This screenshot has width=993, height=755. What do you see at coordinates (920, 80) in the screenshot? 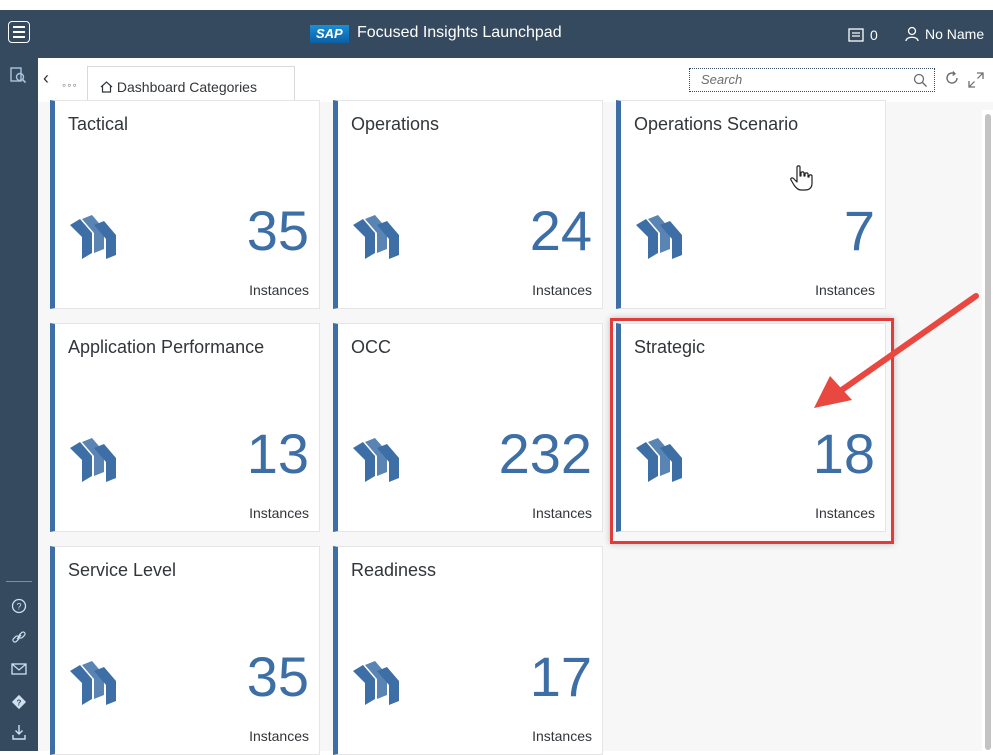
I see `search-icon` at bounding box center [920, 80].